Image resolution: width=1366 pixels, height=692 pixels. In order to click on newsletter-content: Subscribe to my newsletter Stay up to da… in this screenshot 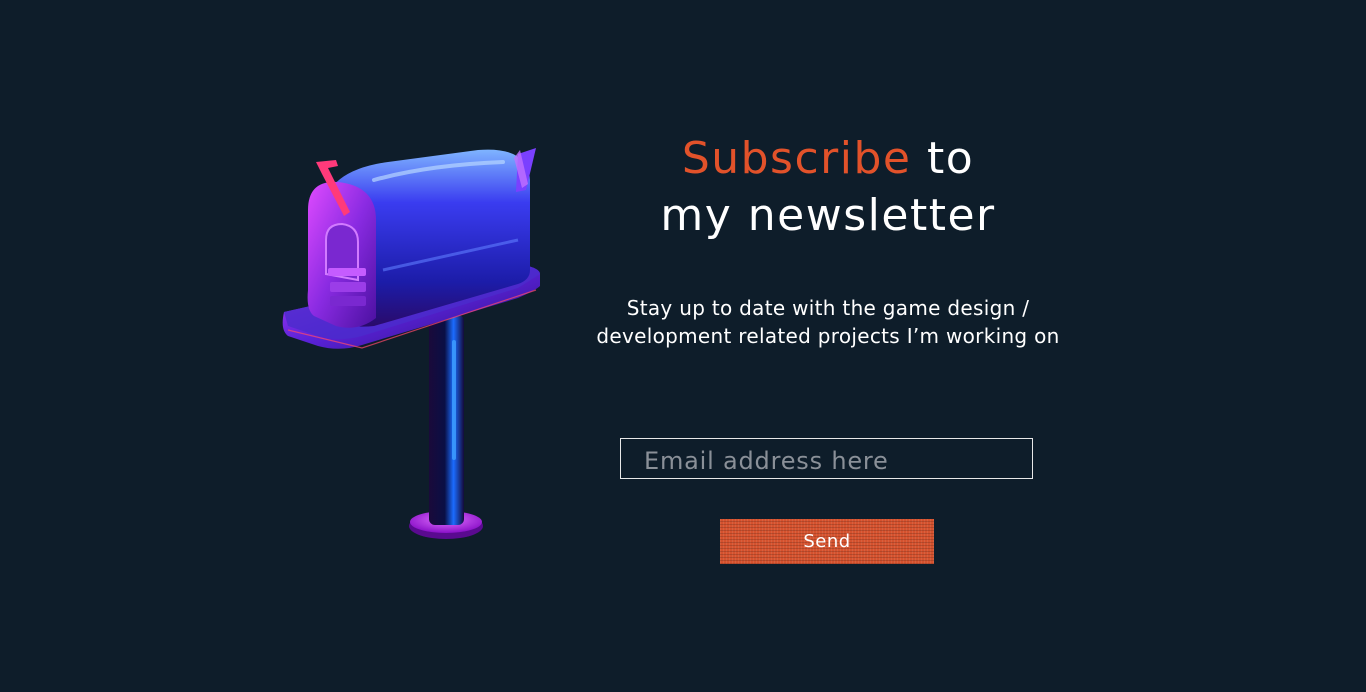, I will do `click(828, 240)`.